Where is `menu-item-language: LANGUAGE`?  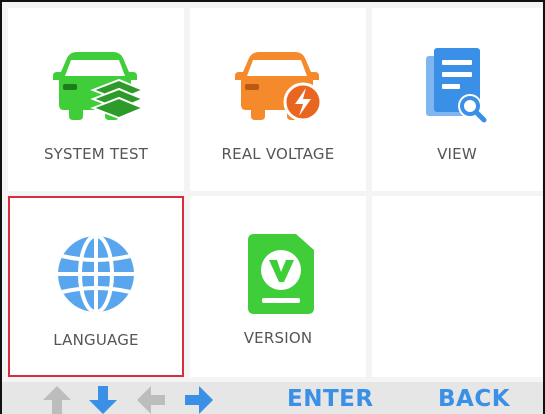
menu-item-language: LANGUAGE is located at coordinates (96, 286).